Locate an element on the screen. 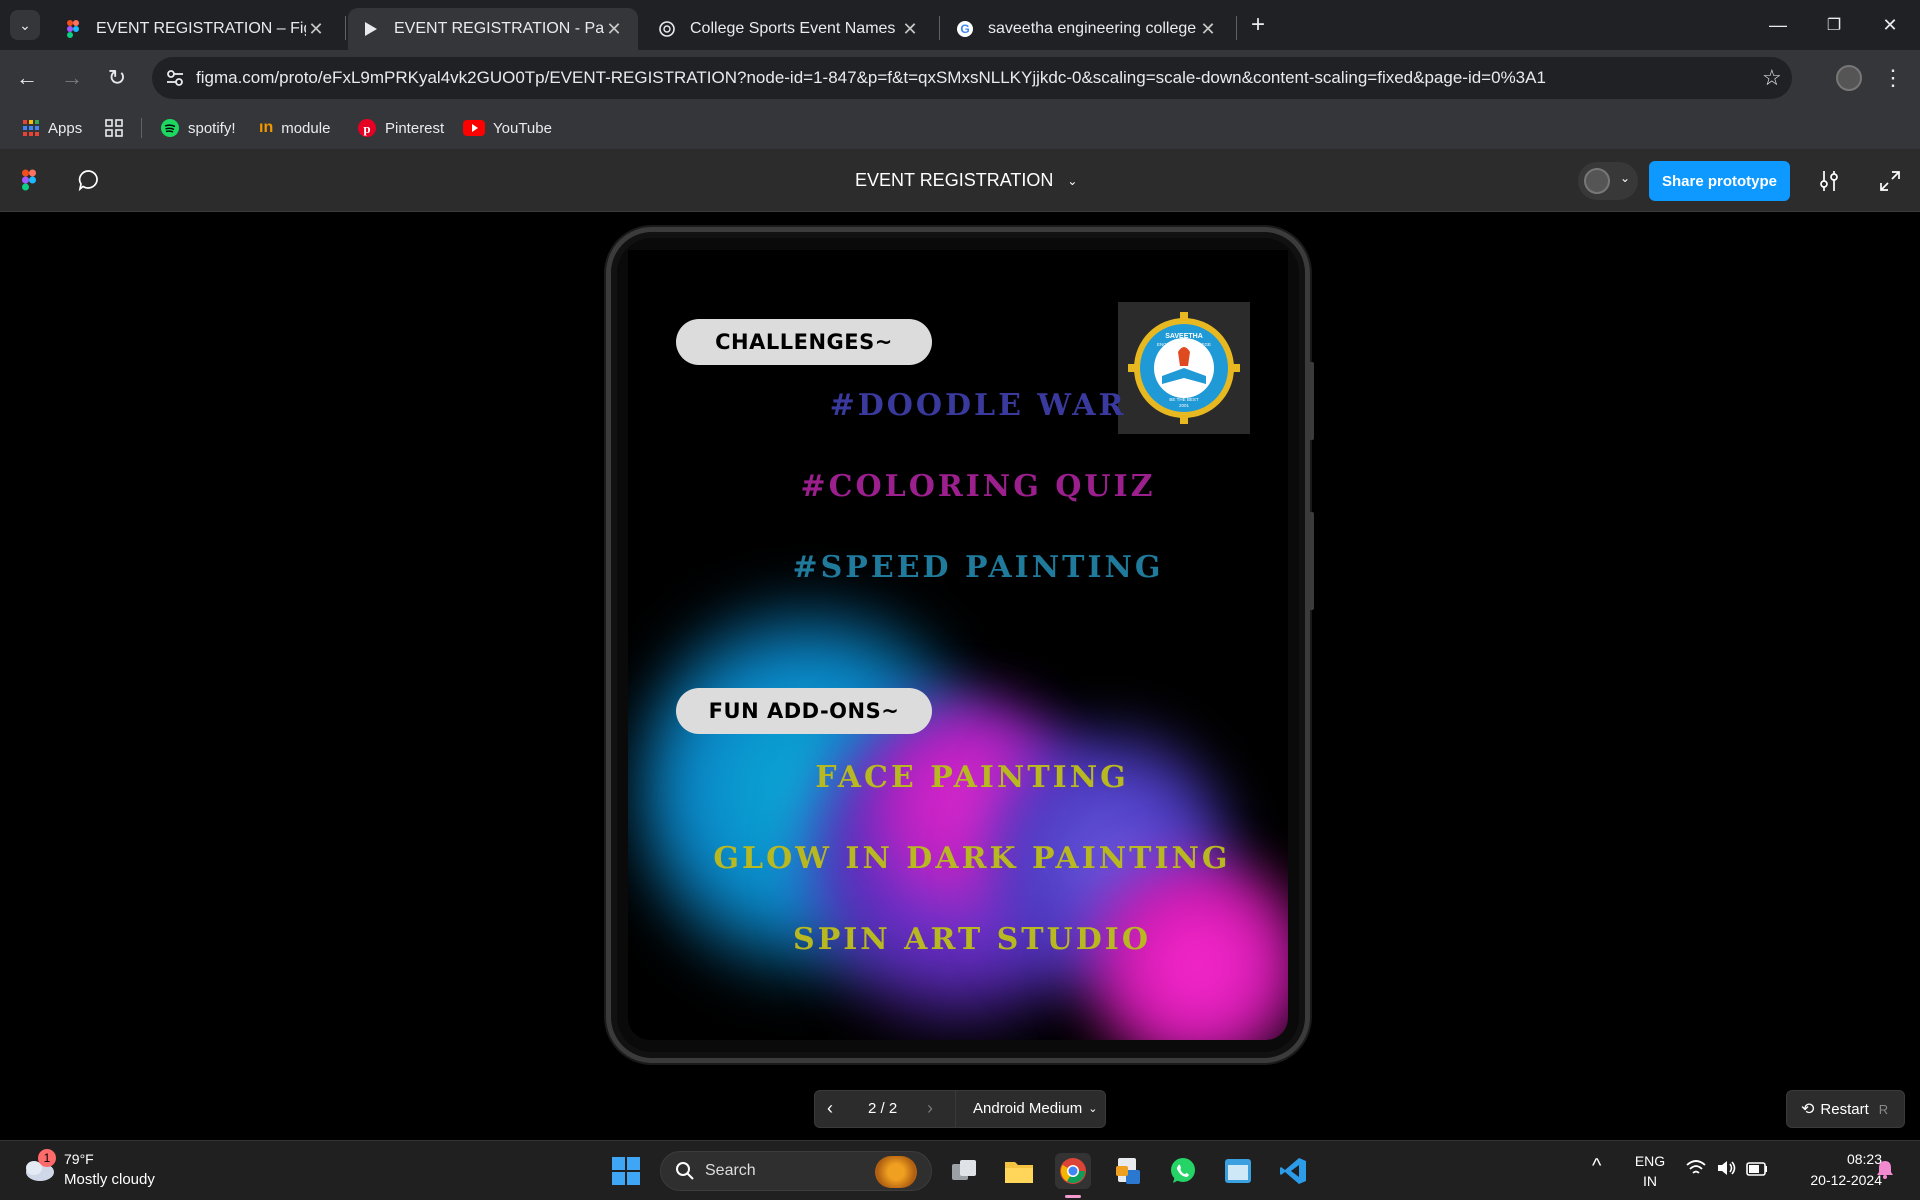 This screenshot has height=1200, width=1920. user-avatar-dropdown: ⌄ is located at coordinates (1608, 181).